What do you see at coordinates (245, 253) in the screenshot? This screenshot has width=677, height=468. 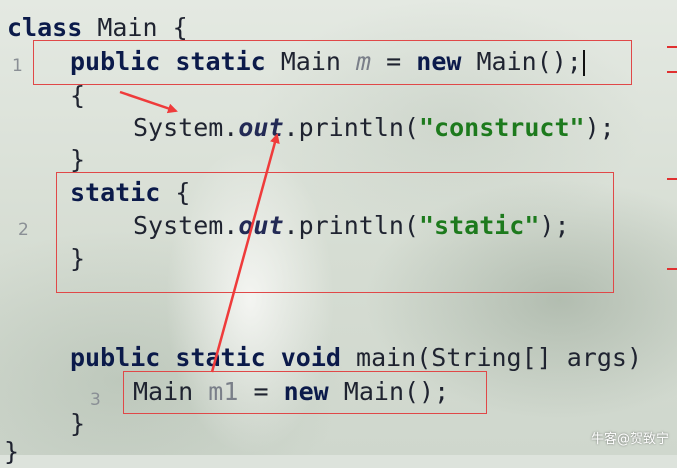 I see `arrow-from-main-to-block` at bounding box center [245, 253].